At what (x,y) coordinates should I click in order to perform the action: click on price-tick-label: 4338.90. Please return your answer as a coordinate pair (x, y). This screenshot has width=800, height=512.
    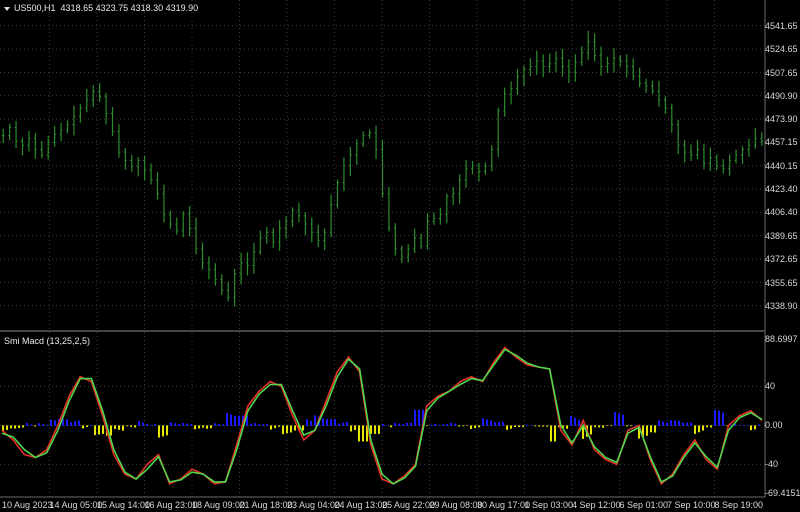
    Looking at the image, I should click on (781, 305).